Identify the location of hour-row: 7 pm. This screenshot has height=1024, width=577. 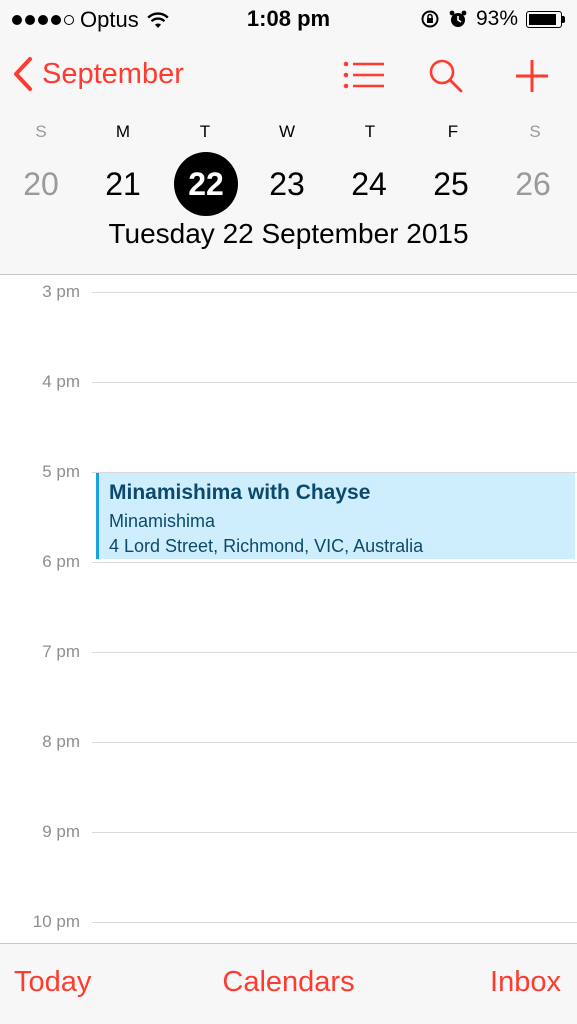
(288, 651).